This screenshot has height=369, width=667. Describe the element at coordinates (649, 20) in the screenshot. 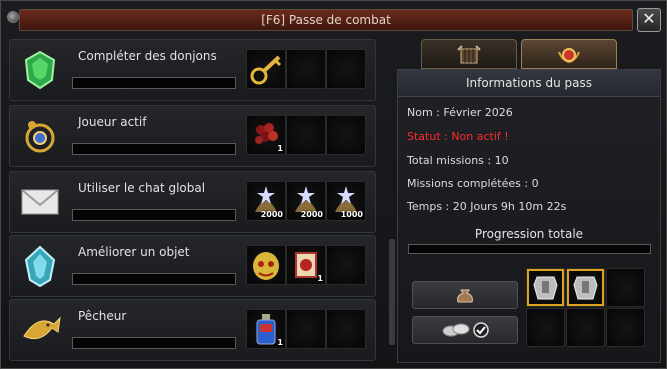

I see `close-button: ✕` at that location.